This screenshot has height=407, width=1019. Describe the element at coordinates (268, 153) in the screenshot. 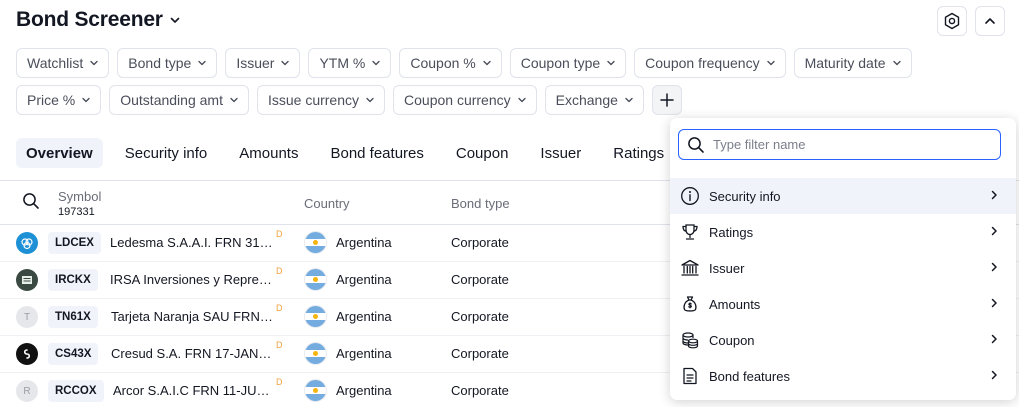

I see `tab-amounts: Amounts` at that location.